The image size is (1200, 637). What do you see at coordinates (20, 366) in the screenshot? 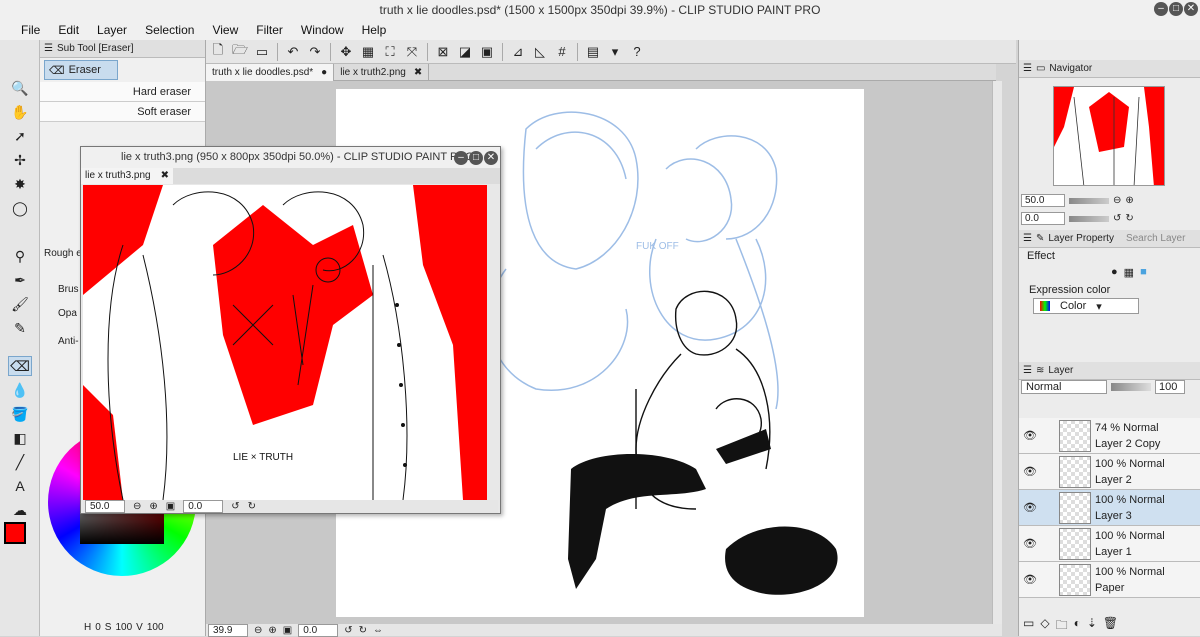
I see `eraser-tool-icon: ⌫` at bounding box center [20, 366].